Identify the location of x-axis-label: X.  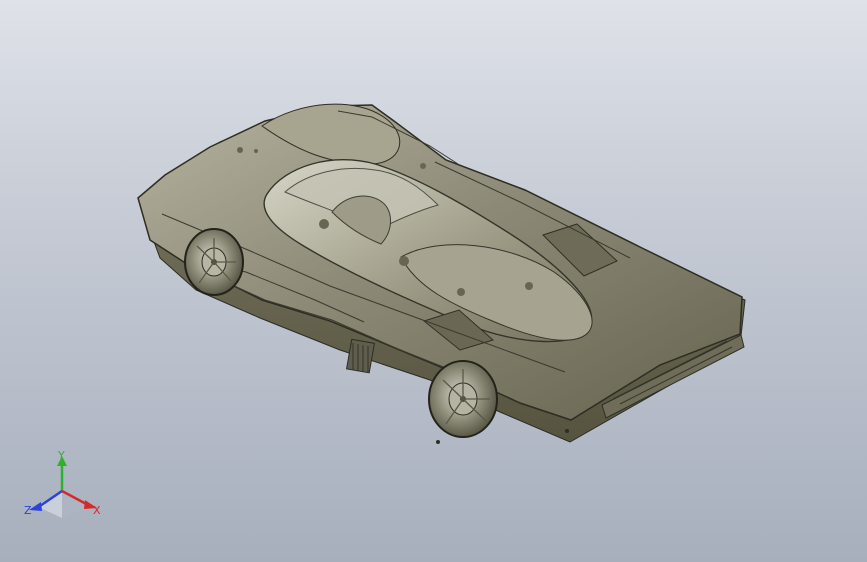
(97, 510).